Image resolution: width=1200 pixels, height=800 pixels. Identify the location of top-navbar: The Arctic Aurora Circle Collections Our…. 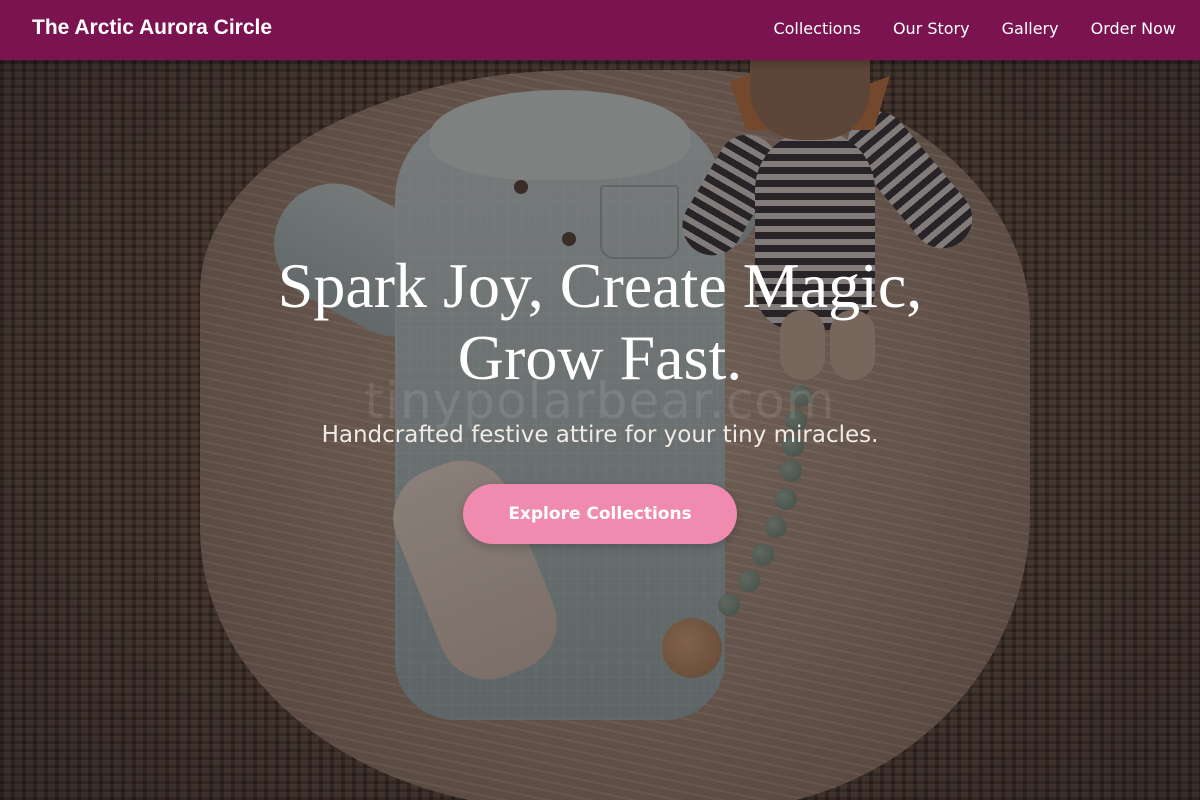
(600, 30).